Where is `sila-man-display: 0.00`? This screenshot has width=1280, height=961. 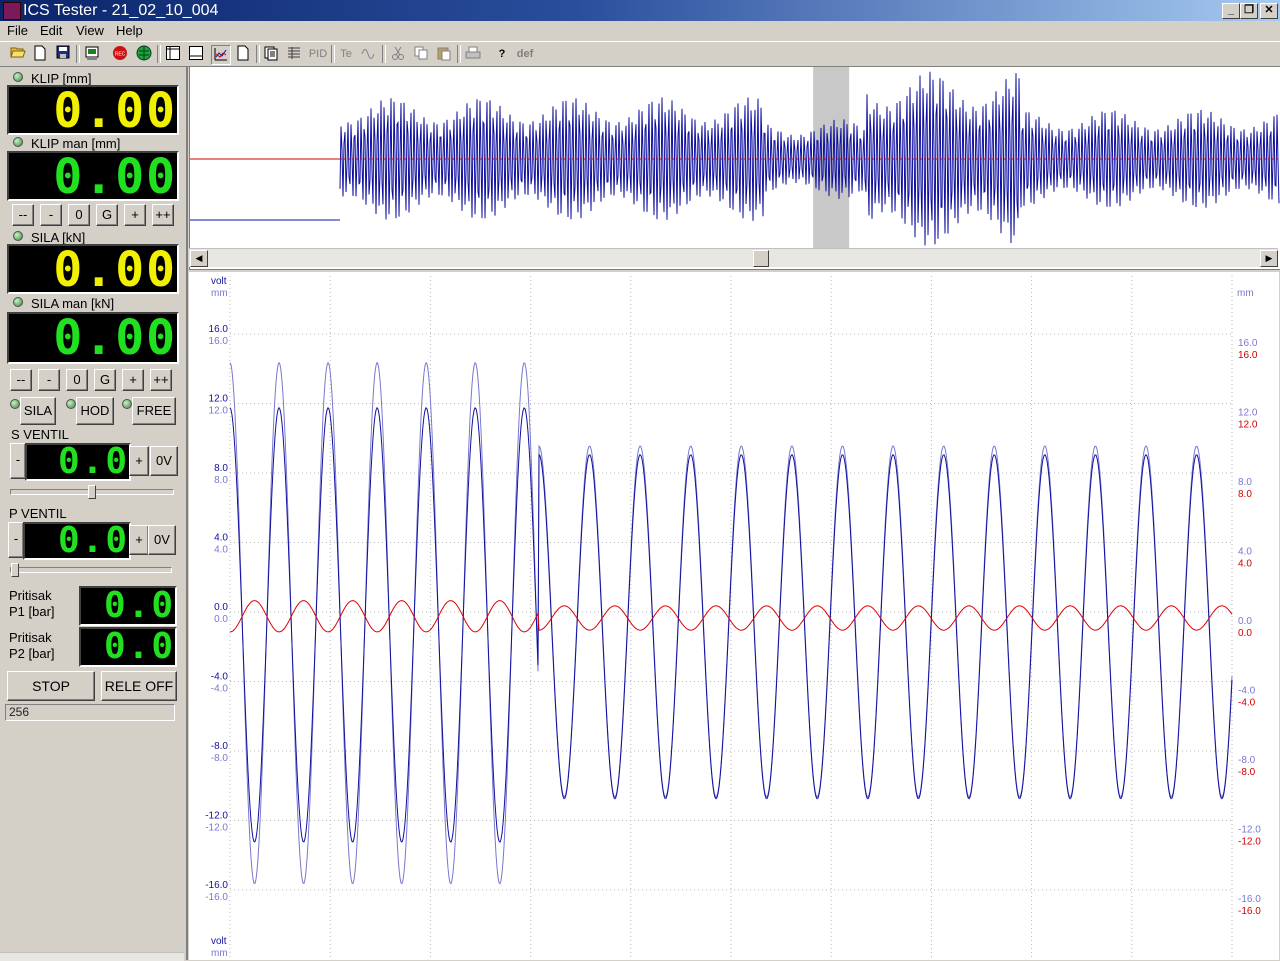
sila-man-display: 0.00 is located at coordinates (93, 338).